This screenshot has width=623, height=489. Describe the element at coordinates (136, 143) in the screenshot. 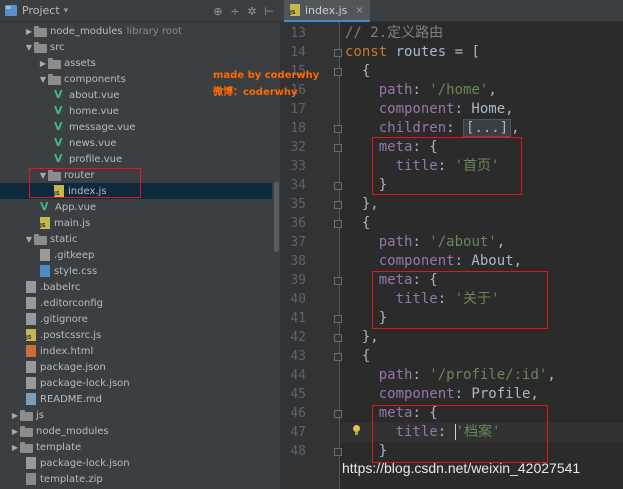

I see `tree-item-news-vue: Vnews.vue` at that location.